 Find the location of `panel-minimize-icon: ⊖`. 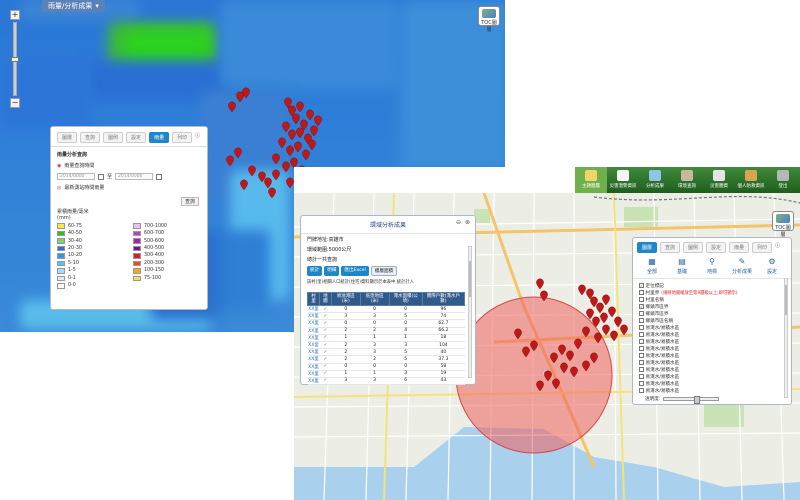

panel-minimize-icon: ⊖ is located at coordinates (458, 222).